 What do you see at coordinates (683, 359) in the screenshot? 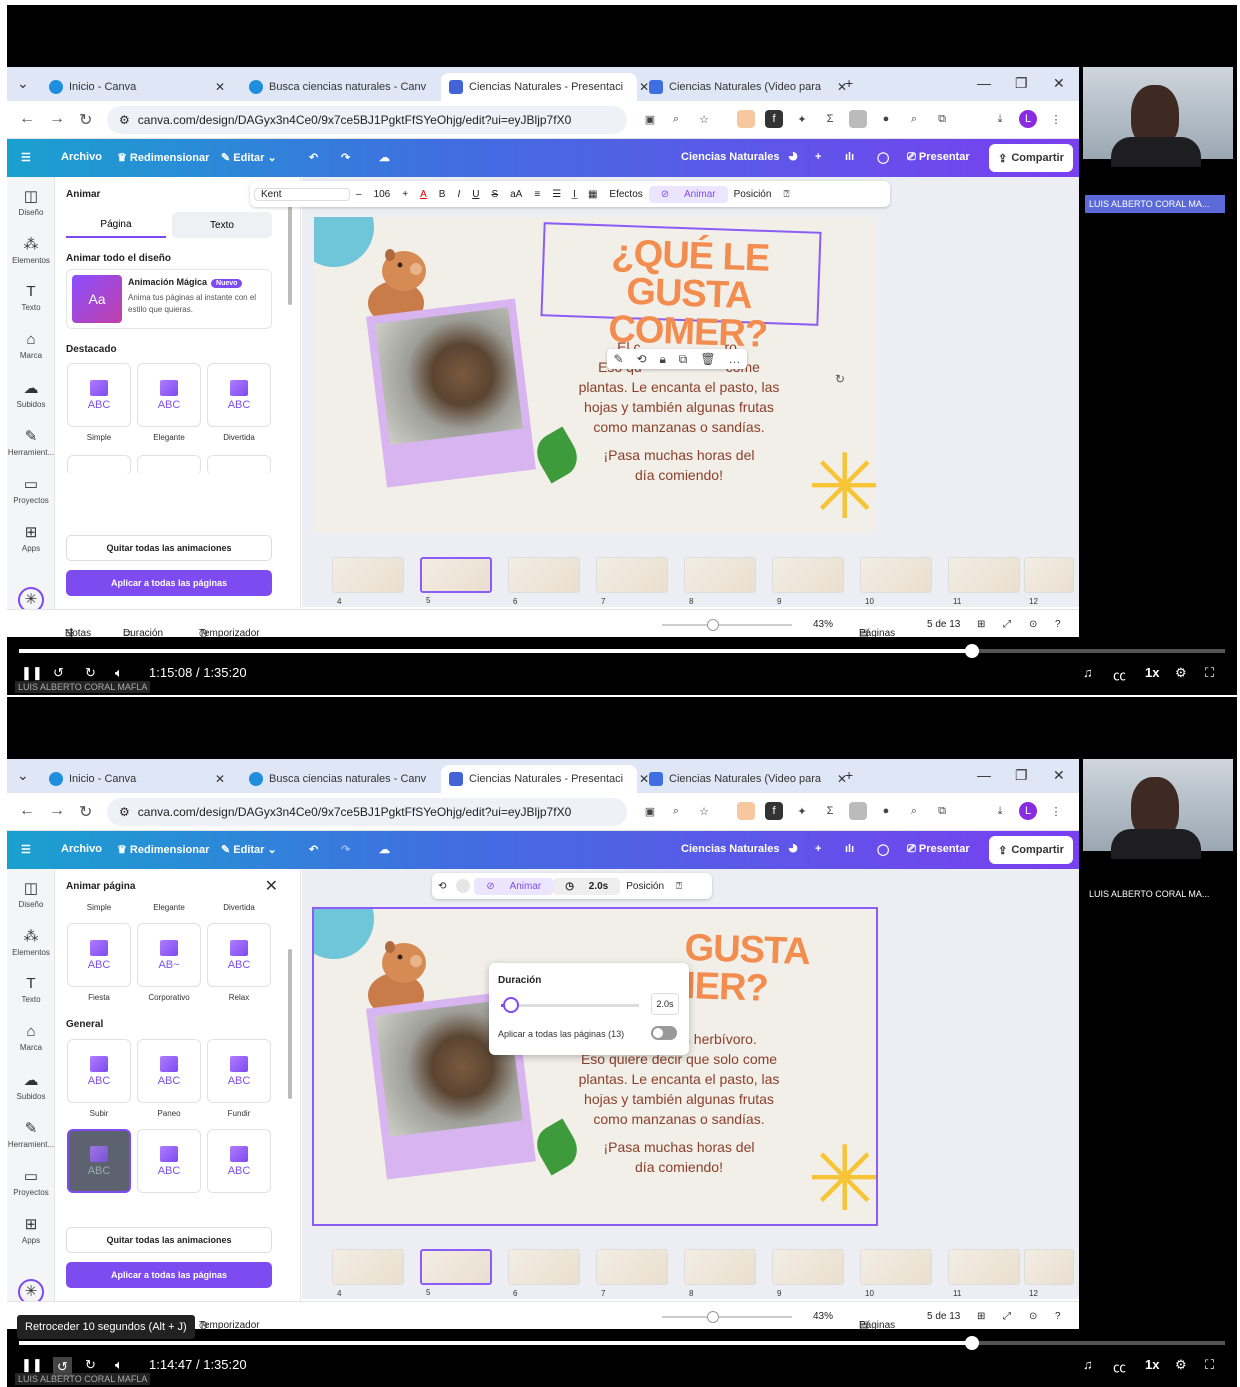
I see `duplicate-icon: ⧉` at bounding box center [683, 359].